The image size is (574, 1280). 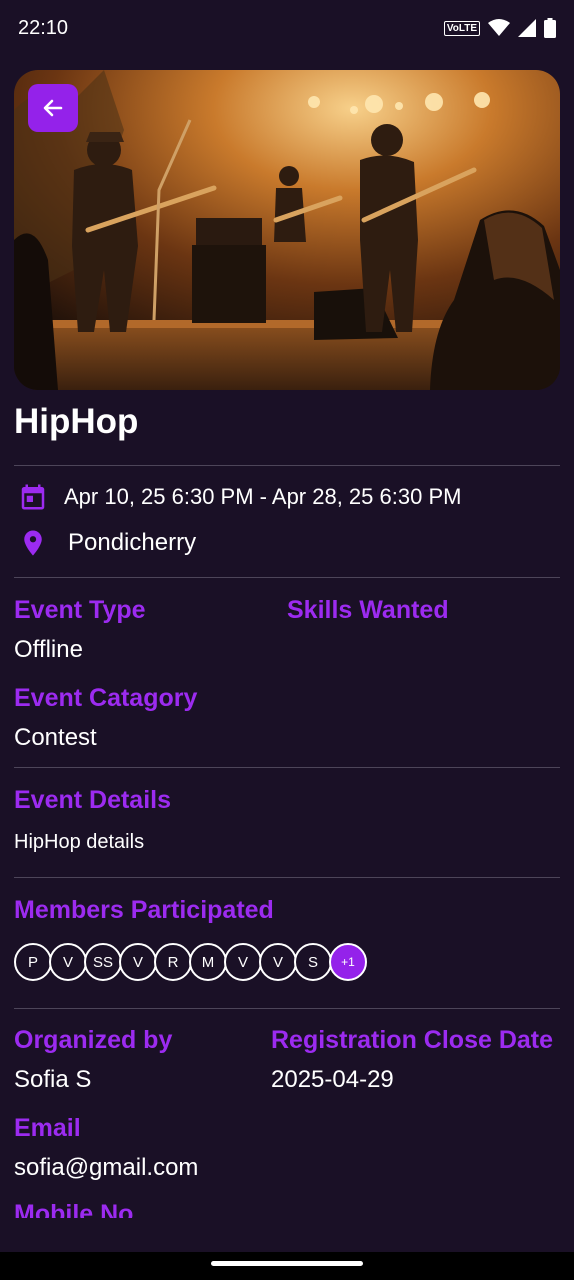 I want to click on members-avatar-list: P V SS V R M V V S +1, so click(x=190, y=962).